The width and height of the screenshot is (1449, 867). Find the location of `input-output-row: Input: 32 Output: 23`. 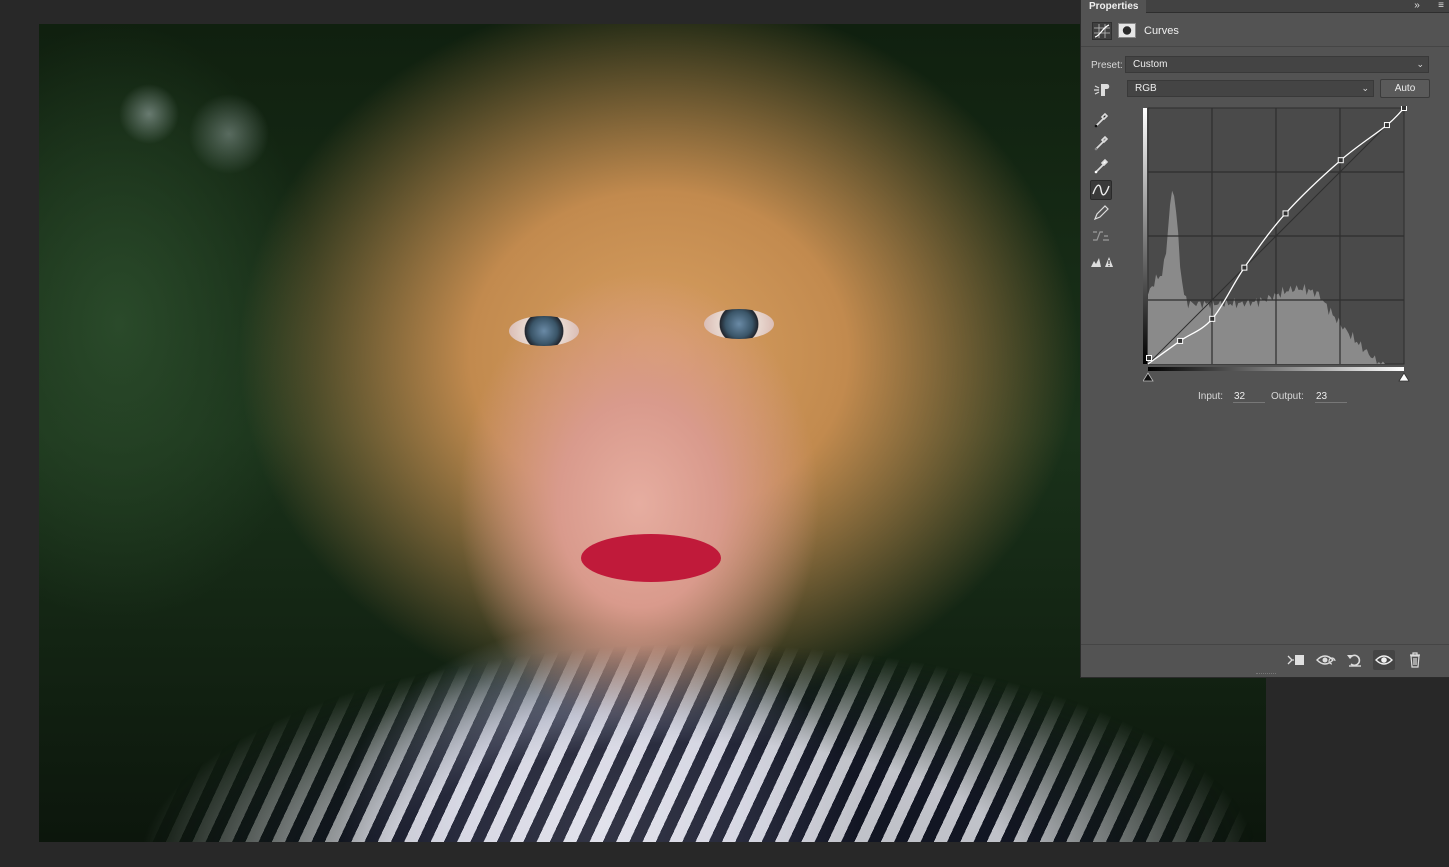

input-output-row: Input: 32 Output: 23 is located at coordinates (1265, 396).